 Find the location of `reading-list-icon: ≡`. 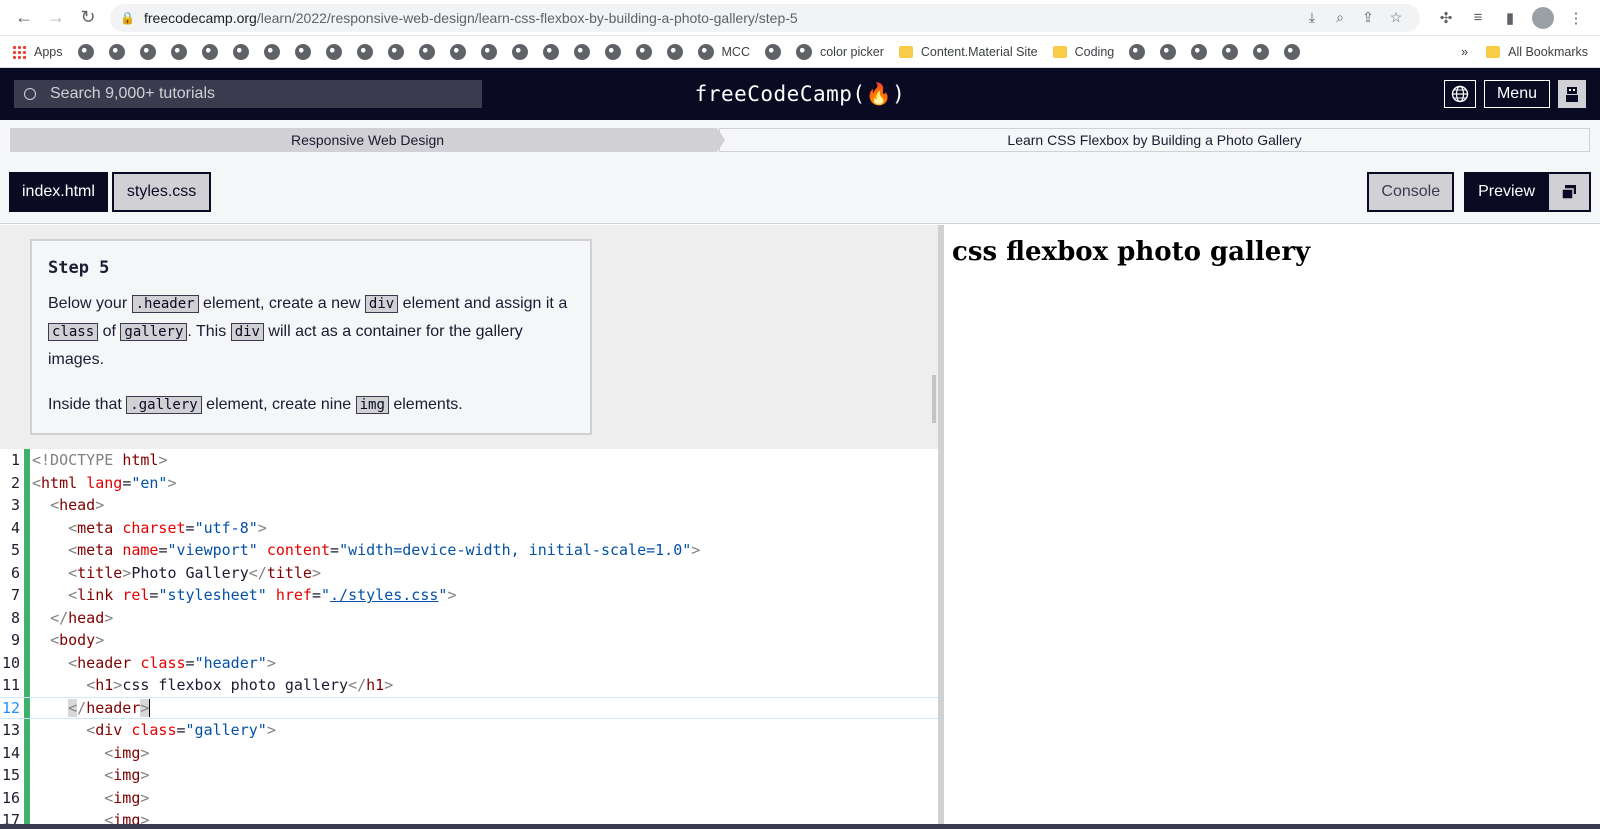

reading-list-icon: ≡ is located at coordinates (1478, 17).